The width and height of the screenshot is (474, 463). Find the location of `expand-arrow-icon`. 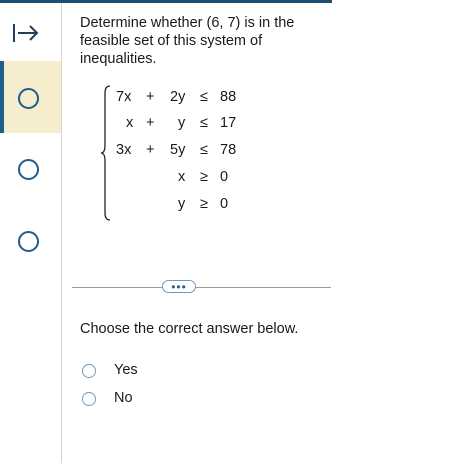

expand-arrow-icon is located at coordinates (26, 33).